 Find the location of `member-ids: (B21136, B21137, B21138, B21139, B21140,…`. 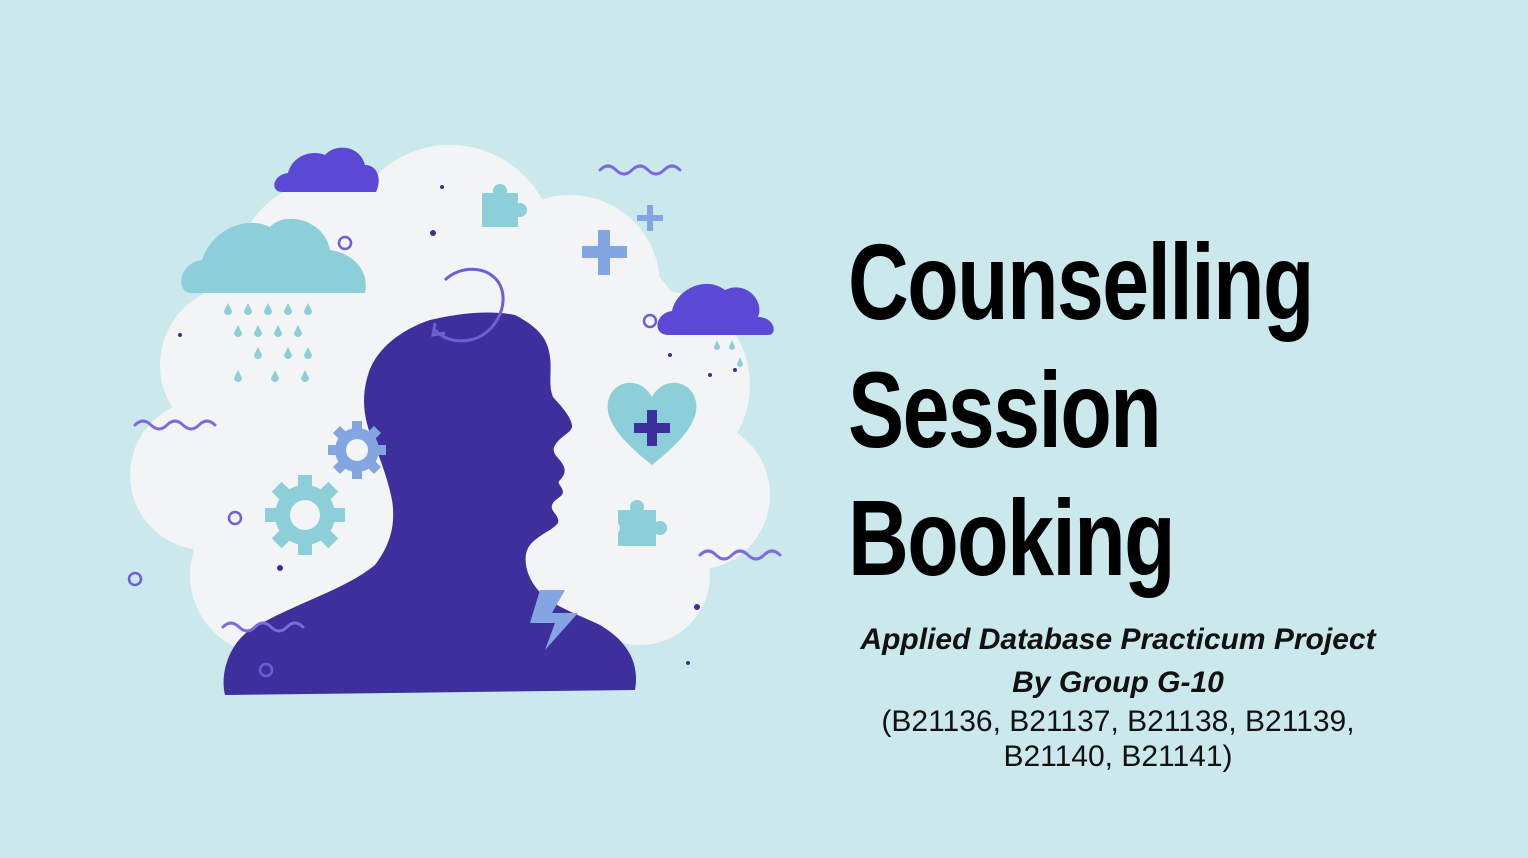

member-ids: (B21136, B21137, B21138, B21139, B21140,… is located at coordinates (1118, 739).